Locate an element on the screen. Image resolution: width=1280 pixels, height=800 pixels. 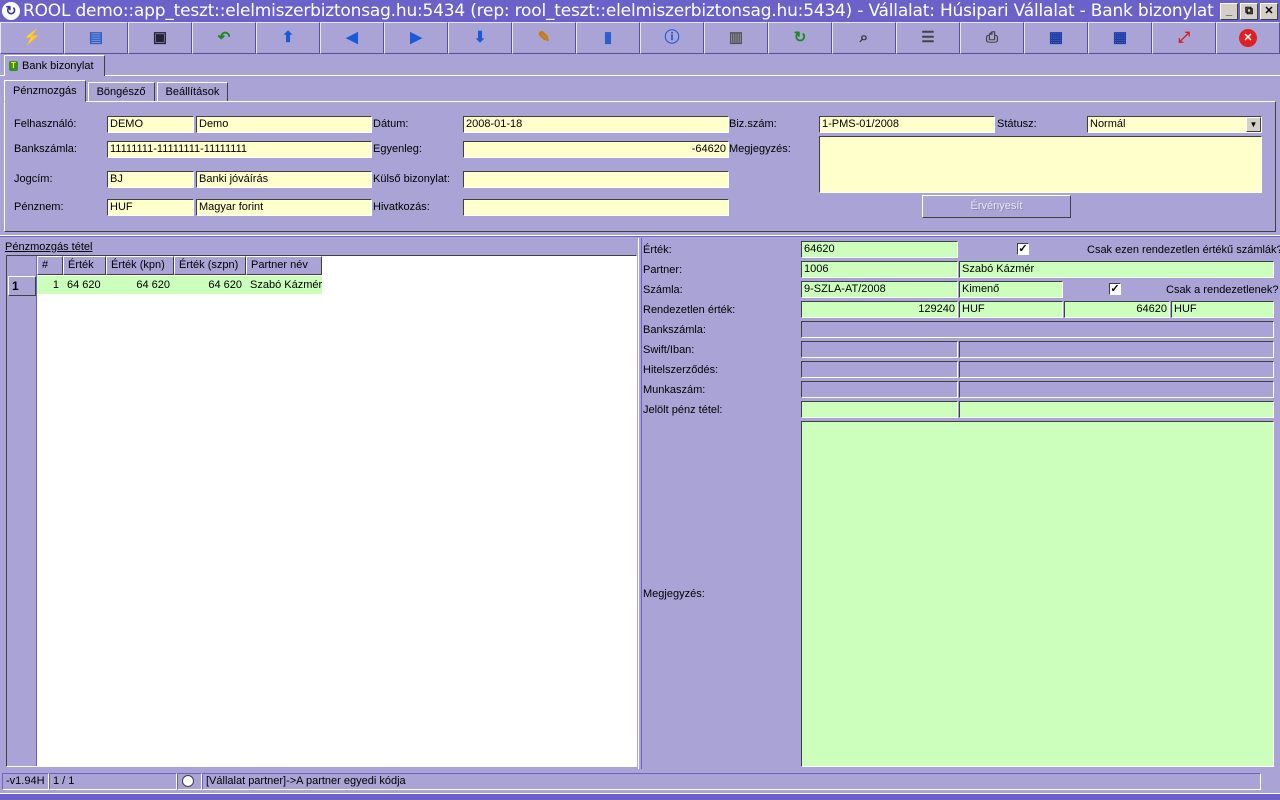
toolbar-close-button: ✕ is located at coordinates (1248, 38).